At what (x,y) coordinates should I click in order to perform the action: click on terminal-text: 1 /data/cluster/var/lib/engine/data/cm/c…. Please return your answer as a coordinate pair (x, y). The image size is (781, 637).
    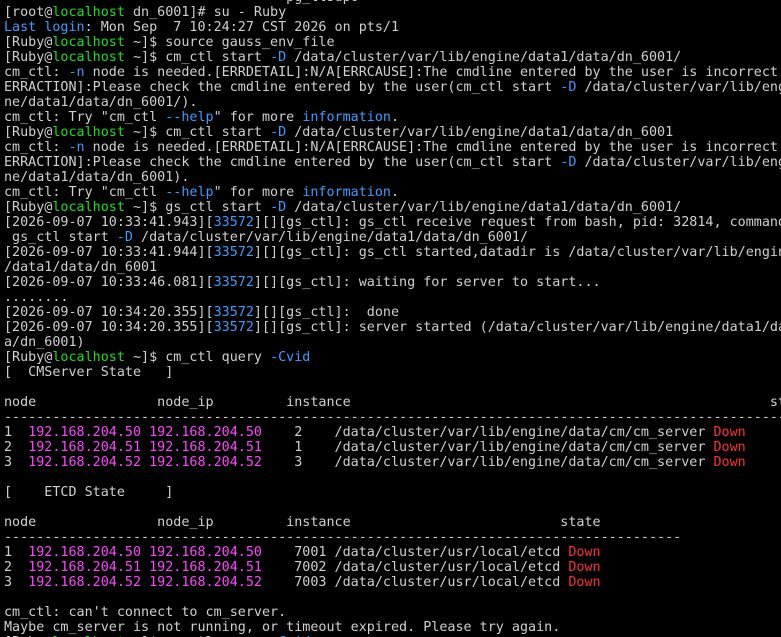
    Looking at the image, I should click on (487, 447).